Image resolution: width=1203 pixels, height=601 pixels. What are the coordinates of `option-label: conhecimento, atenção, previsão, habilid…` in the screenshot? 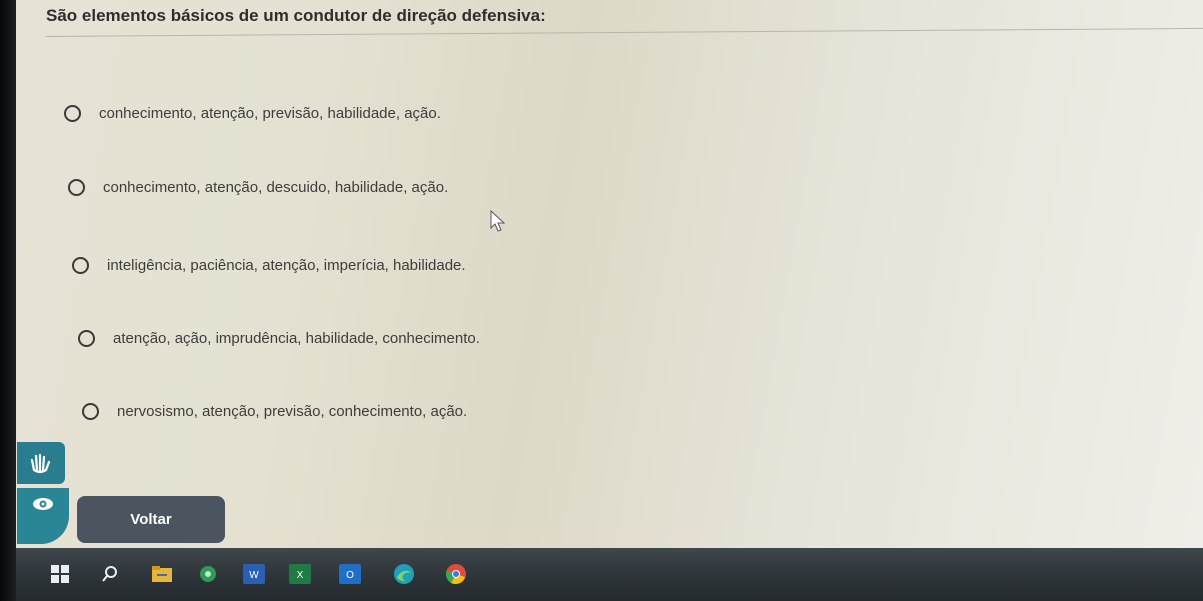 It's located at (270, 113).